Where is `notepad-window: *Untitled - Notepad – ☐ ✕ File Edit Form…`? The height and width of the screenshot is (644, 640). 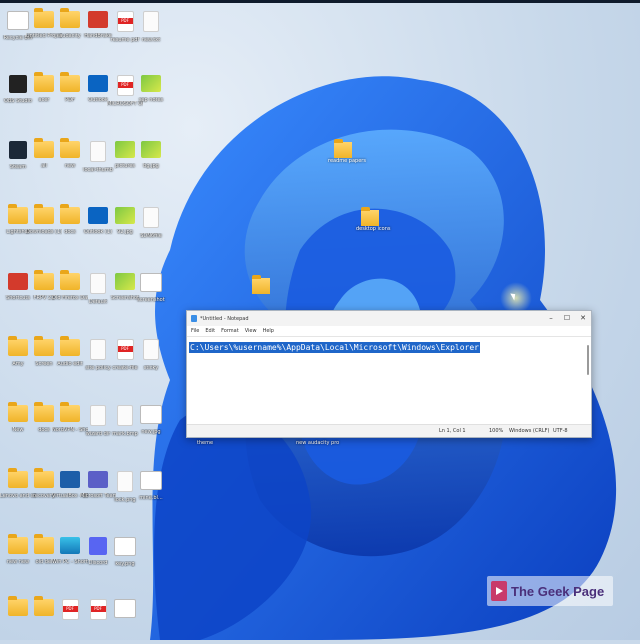 notepad-window: *Untitled - Notepad – ☐ ✕ File Edit Form… is located at coordinates (389, 374).